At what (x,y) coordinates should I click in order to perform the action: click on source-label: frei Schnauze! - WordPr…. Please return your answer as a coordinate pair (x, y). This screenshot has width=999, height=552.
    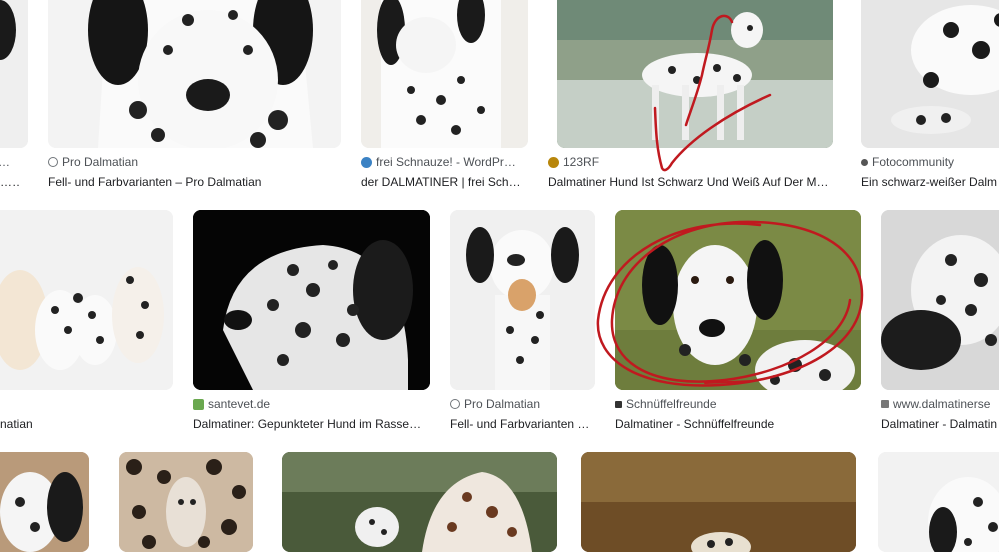
    Looking at the image, I should click on (446, 162).